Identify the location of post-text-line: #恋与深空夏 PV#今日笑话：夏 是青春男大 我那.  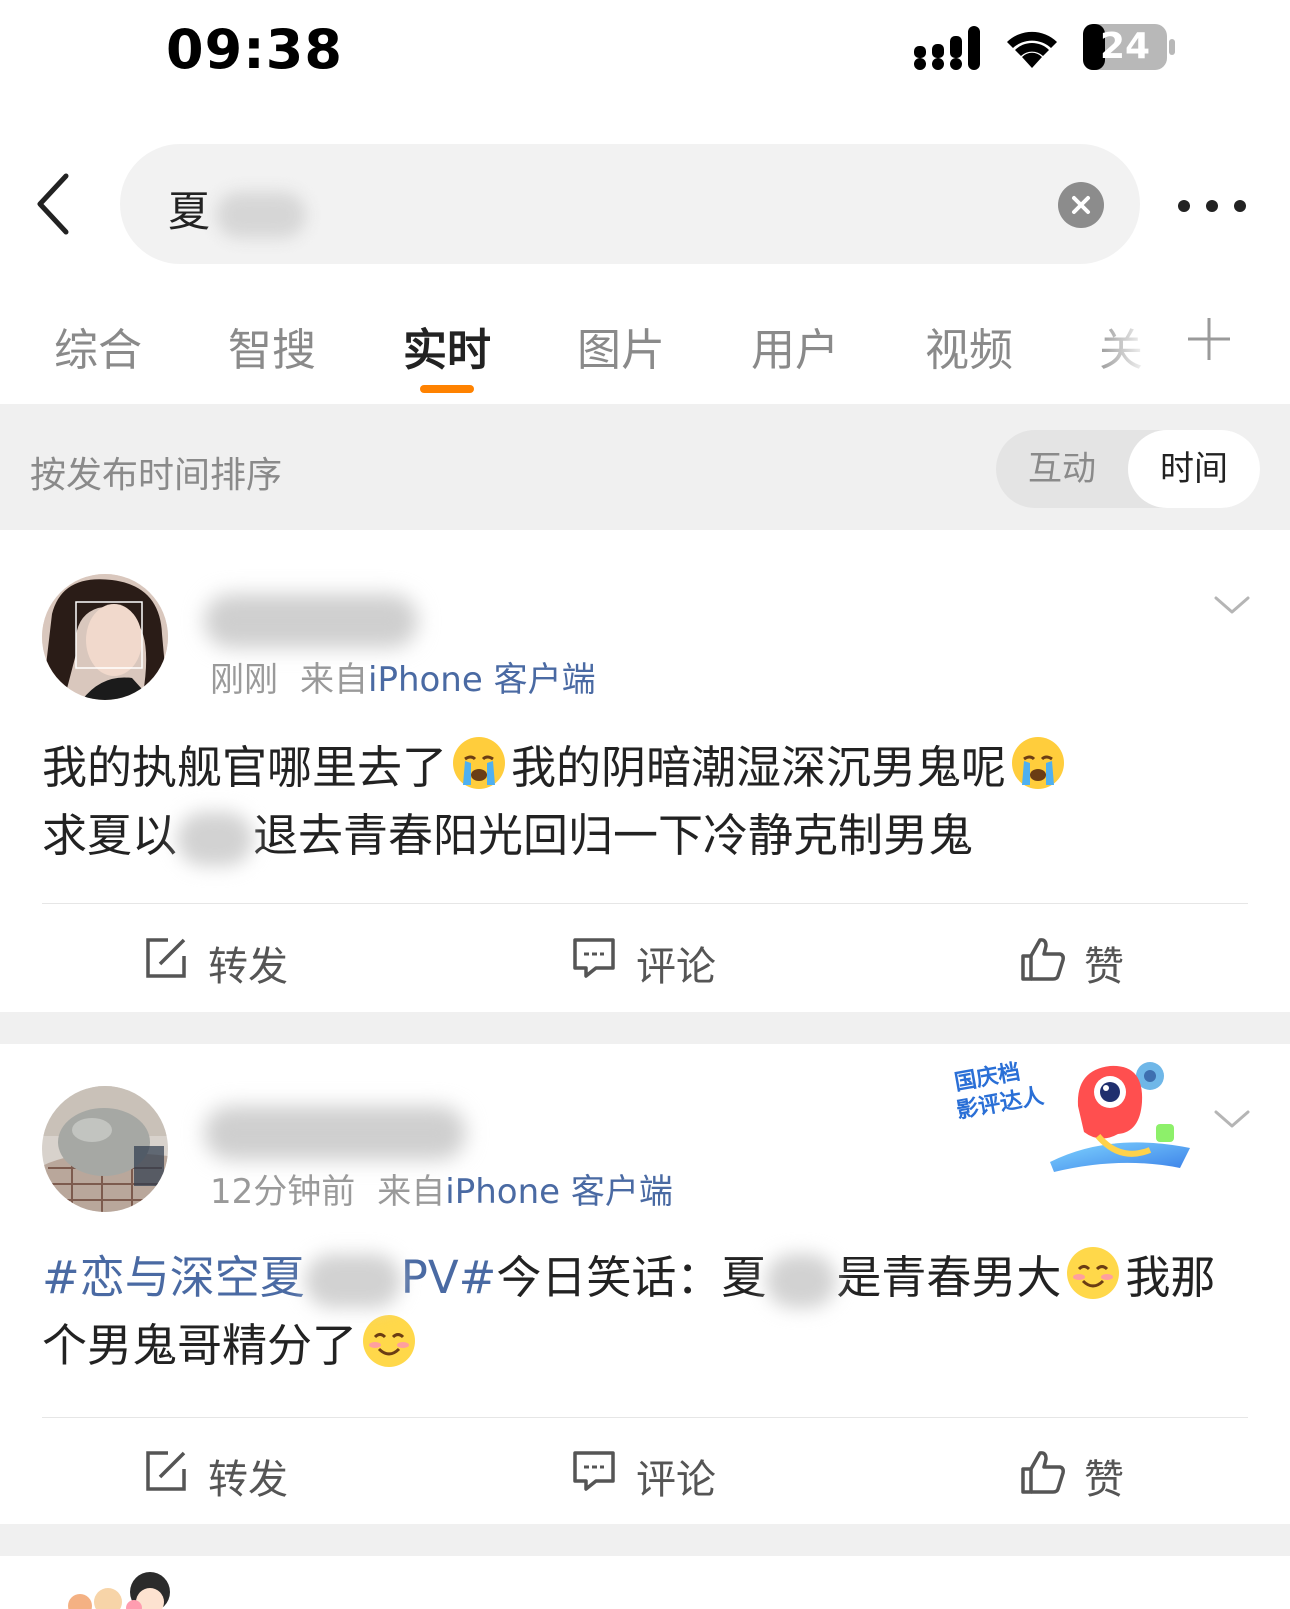
(647, 1278).